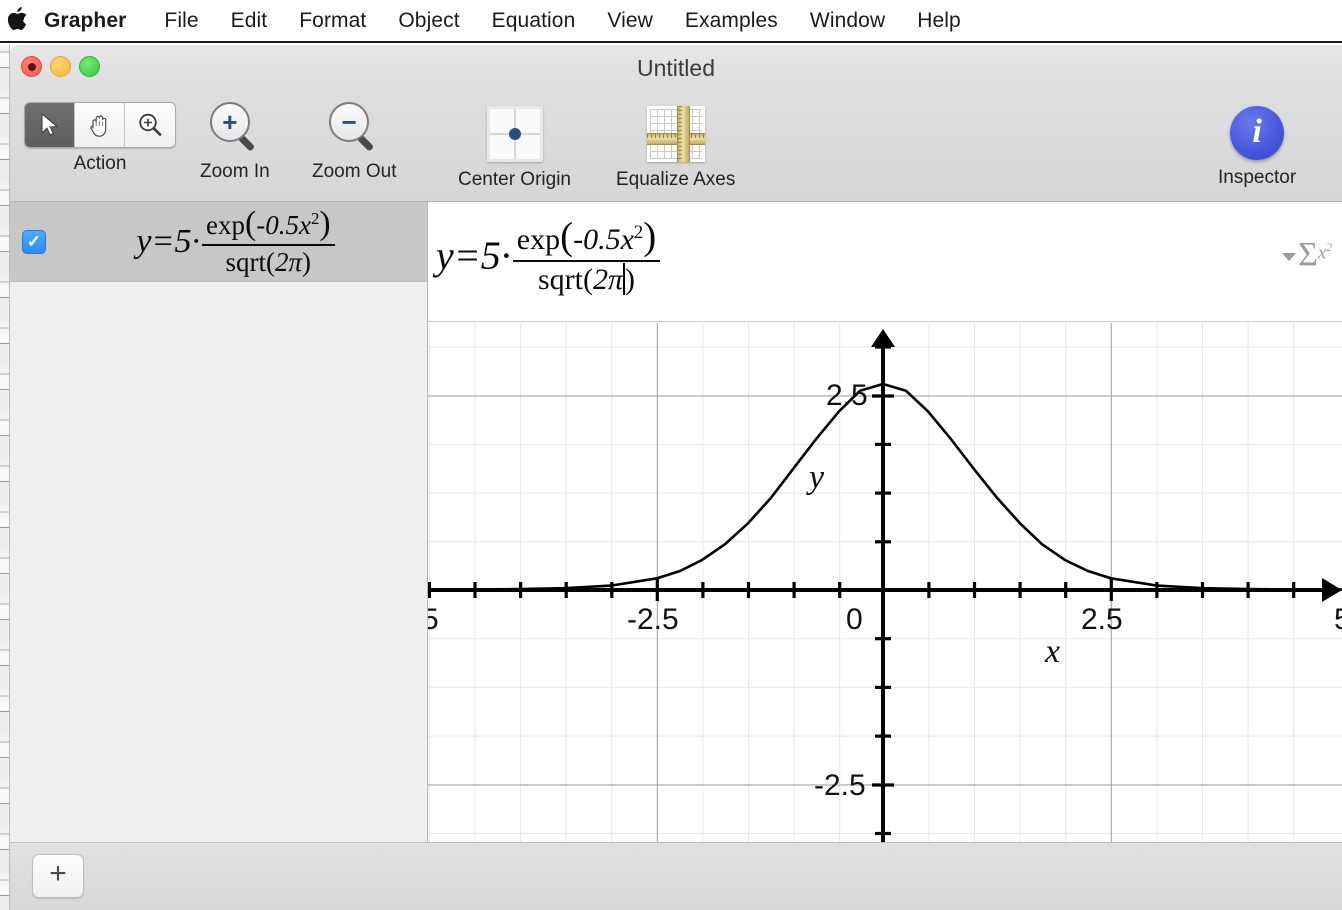 The height and width of the screenshot is (910, 1342). Describe the element at coordinates (225, 225) in the screenshot. I see `sidebar-eq-num-prefix: exp` at that location.